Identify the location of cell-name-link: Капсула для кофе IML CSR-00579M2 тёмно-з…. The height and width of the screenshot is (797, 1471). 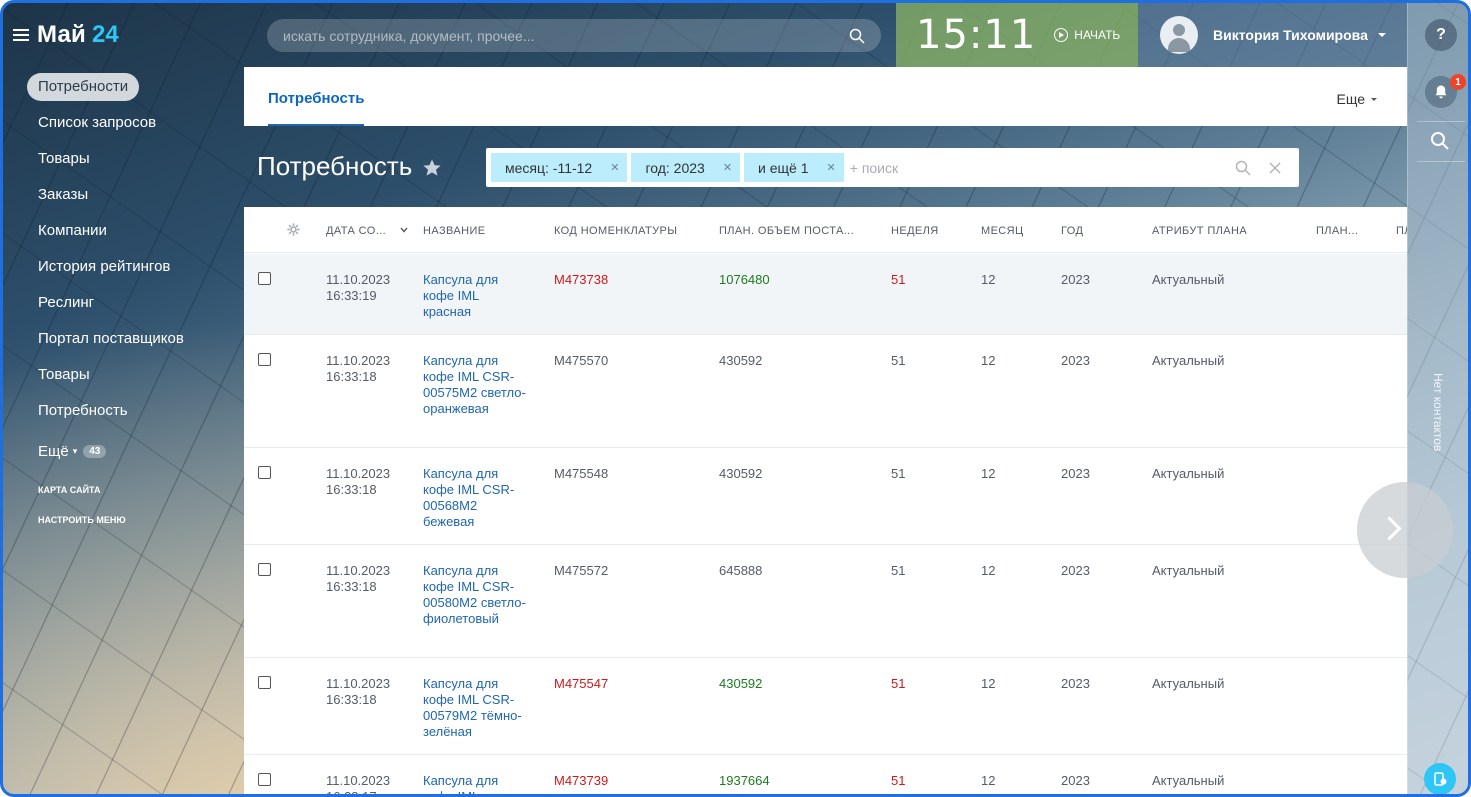
(476, 708).